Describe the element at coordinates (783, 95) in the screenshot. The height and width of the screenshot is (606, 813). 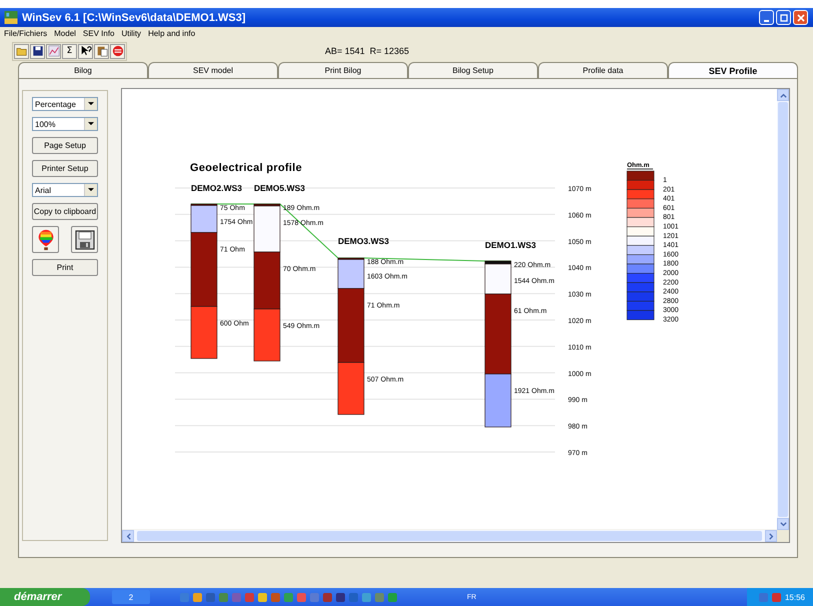
I see `scroll-up-icon` at that location.